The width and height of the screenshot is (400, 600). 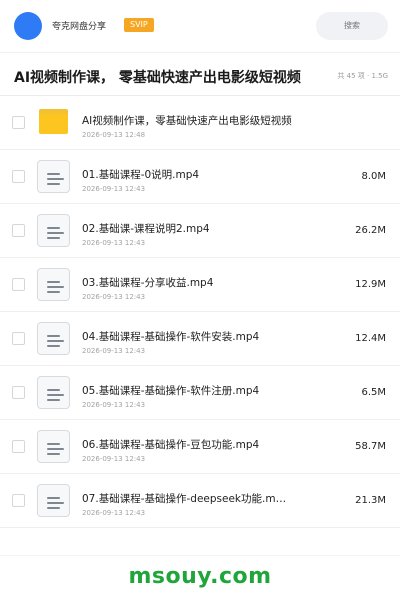 I want to click on file-name: 05.基础课程-基础操作-软件注册.mp4, so click(x=171, y=391).